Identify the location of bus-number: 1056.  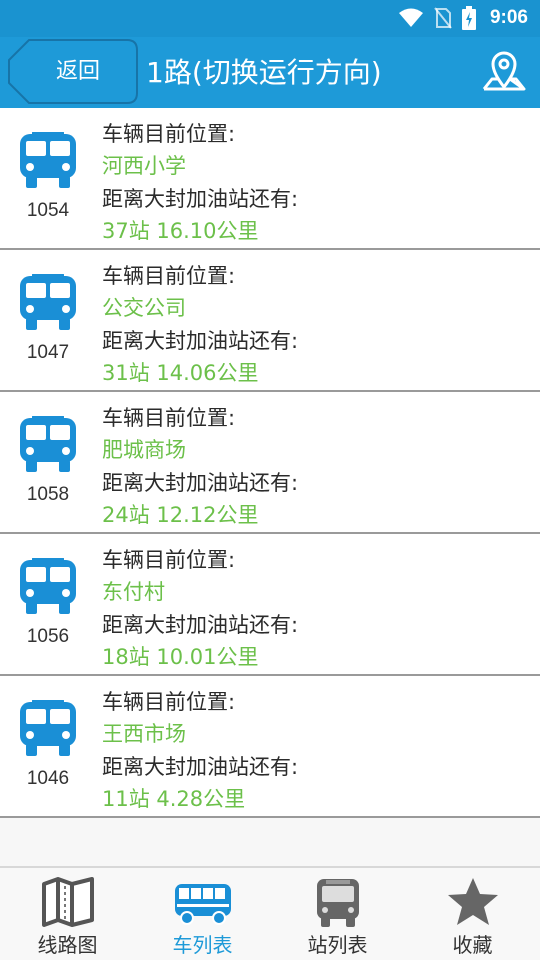
(48, 636).